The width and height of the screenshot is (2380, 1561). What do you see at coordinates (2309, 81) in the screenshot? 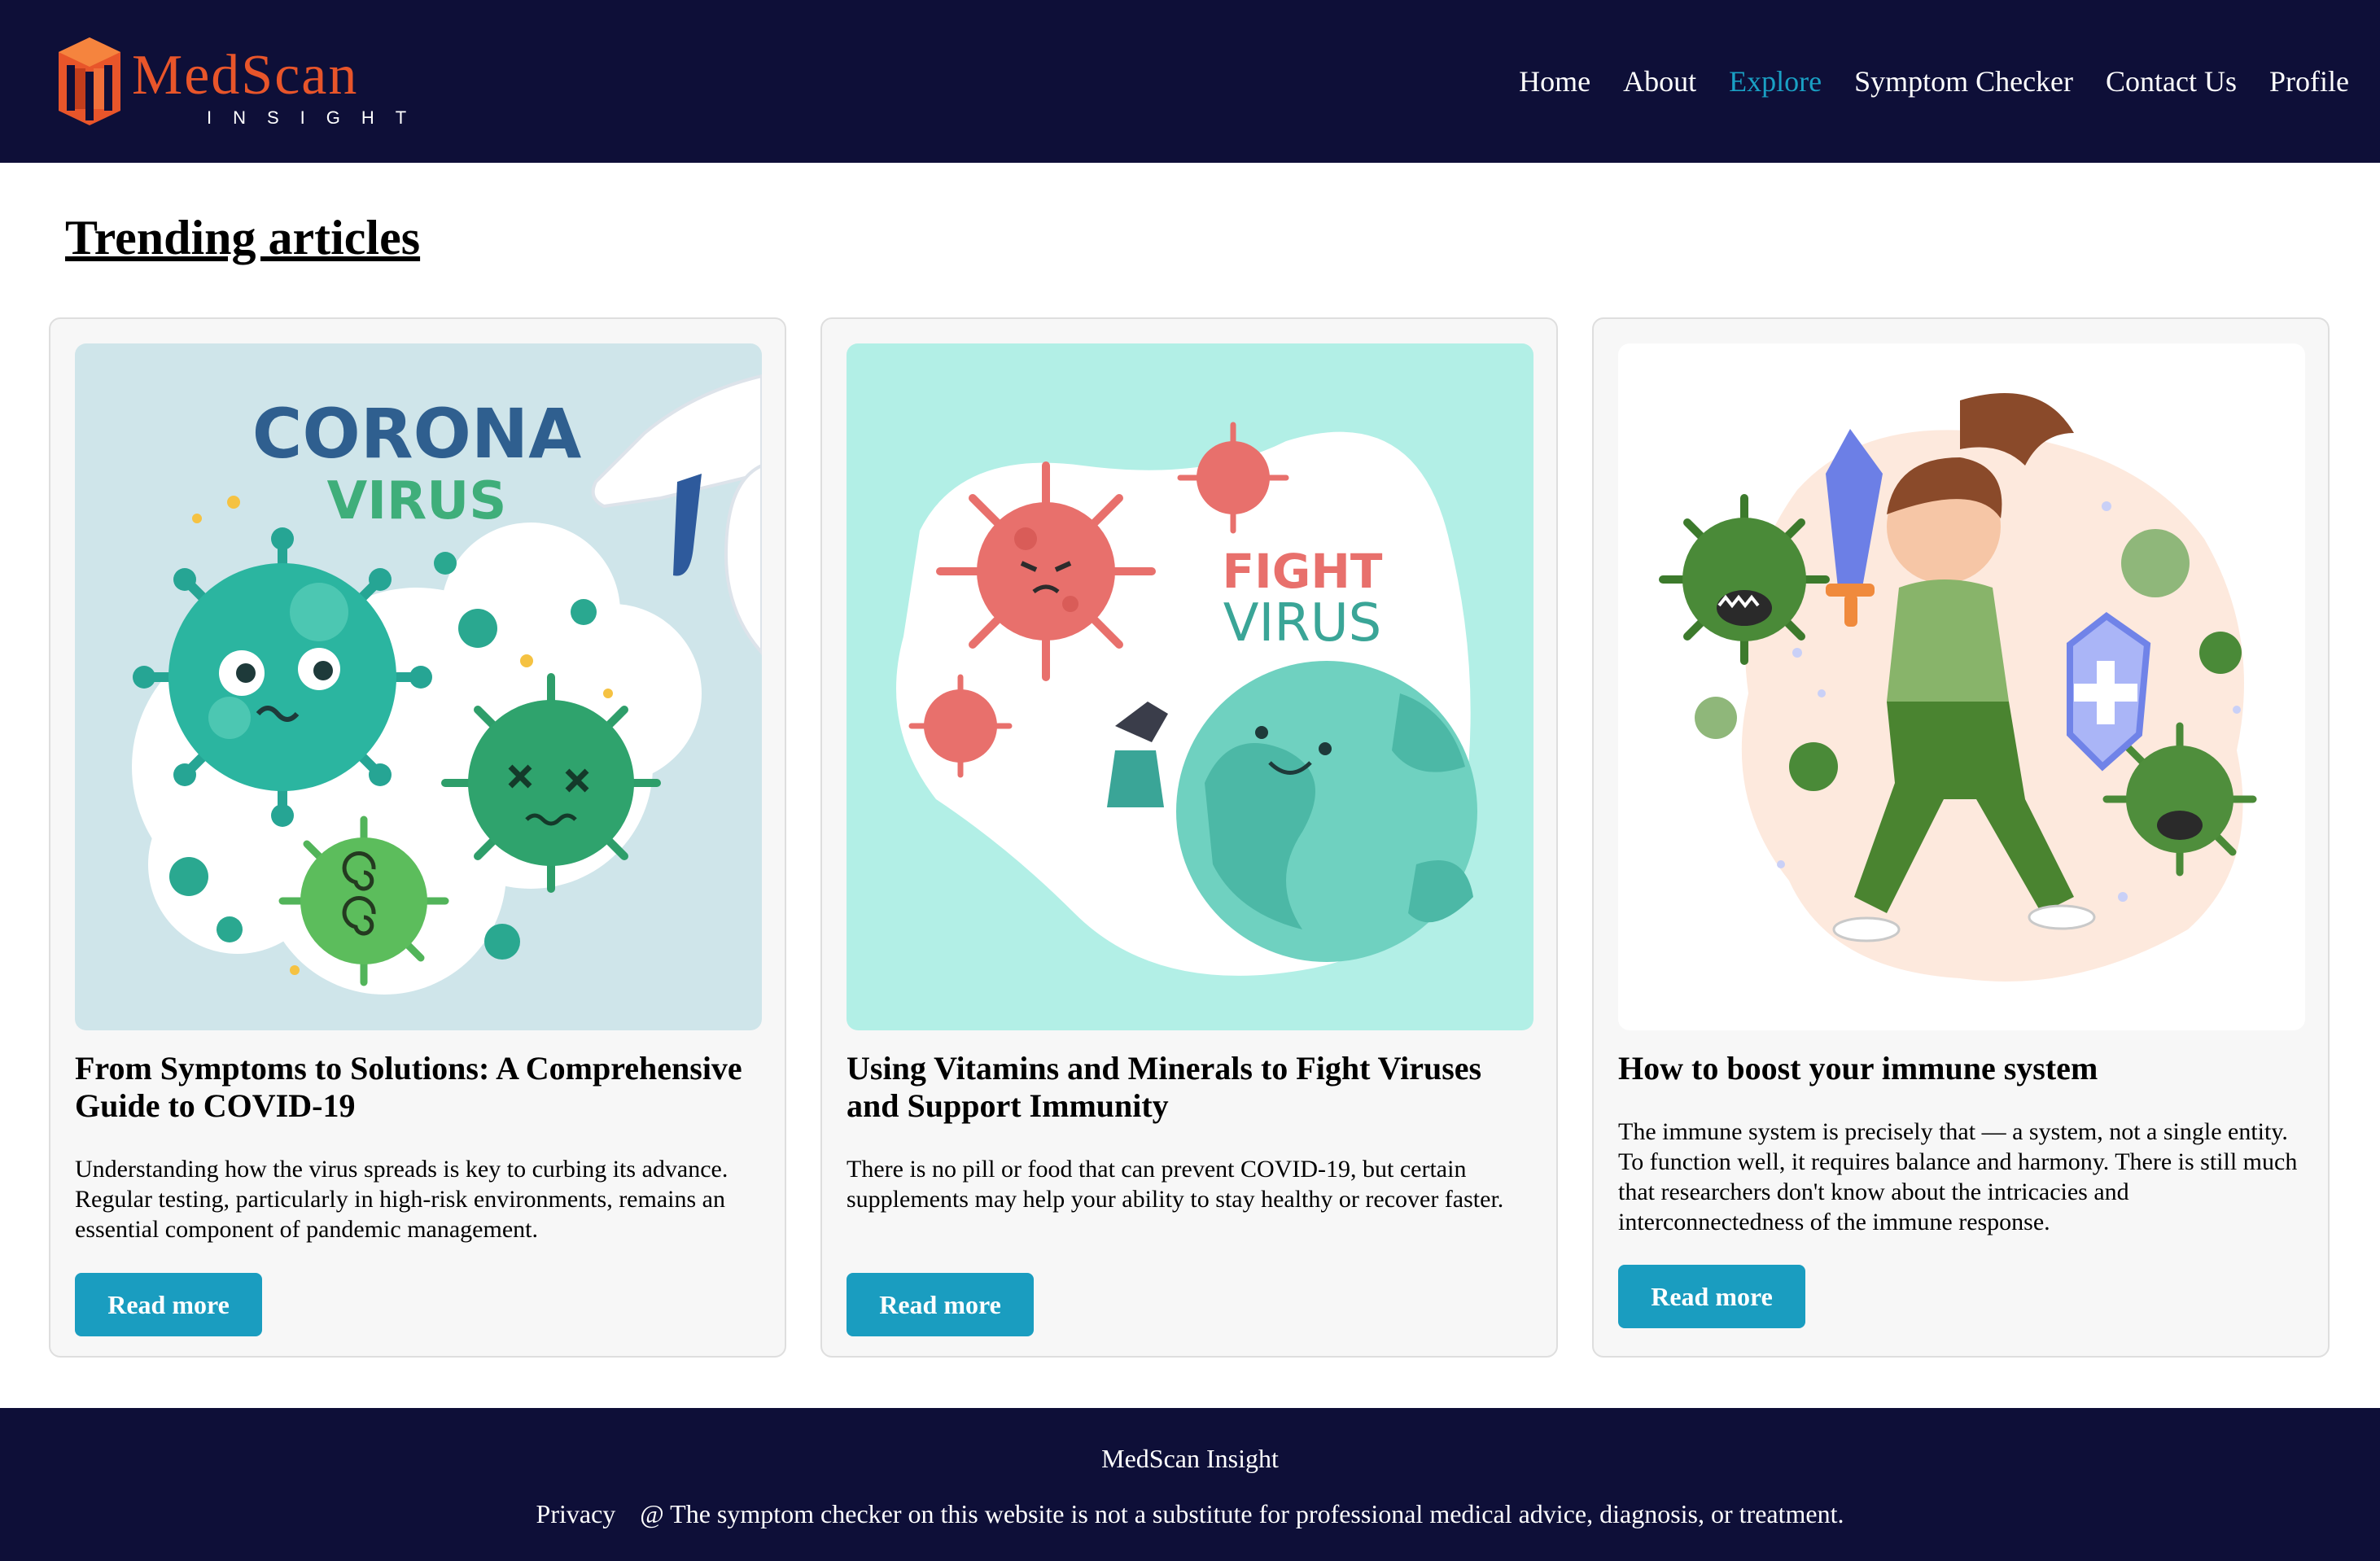
I see `nav-profile: Profile` at bounding box center [2309, 81].